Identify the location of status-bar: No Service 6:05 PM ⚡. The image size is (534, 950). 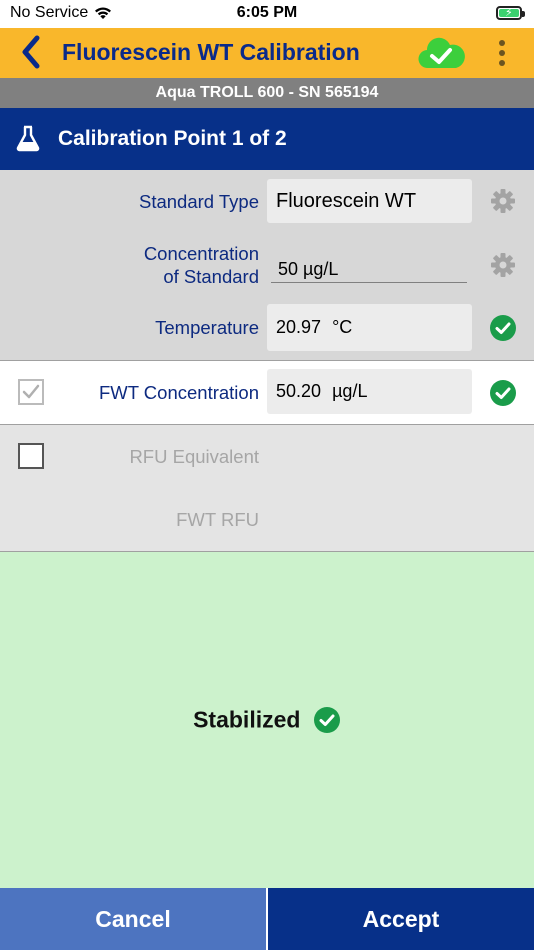
(267, 14).